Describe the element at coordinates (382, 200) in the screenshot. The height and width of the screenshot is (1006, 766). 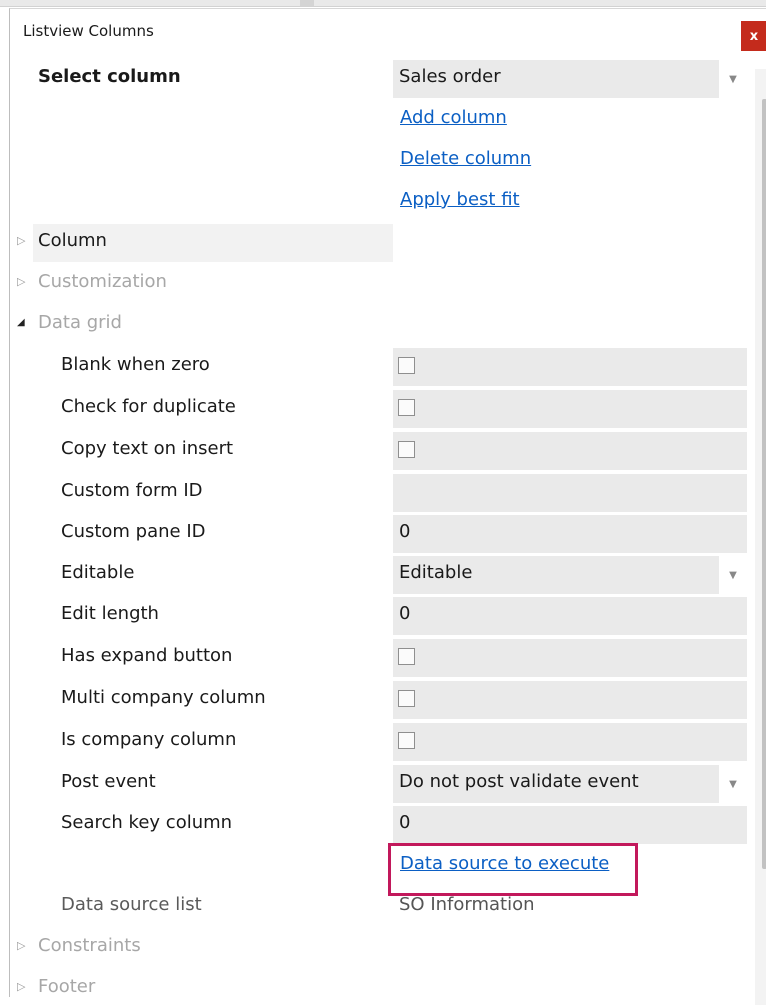
I see `apply-best-fit-row: Apply best fit` at that location.